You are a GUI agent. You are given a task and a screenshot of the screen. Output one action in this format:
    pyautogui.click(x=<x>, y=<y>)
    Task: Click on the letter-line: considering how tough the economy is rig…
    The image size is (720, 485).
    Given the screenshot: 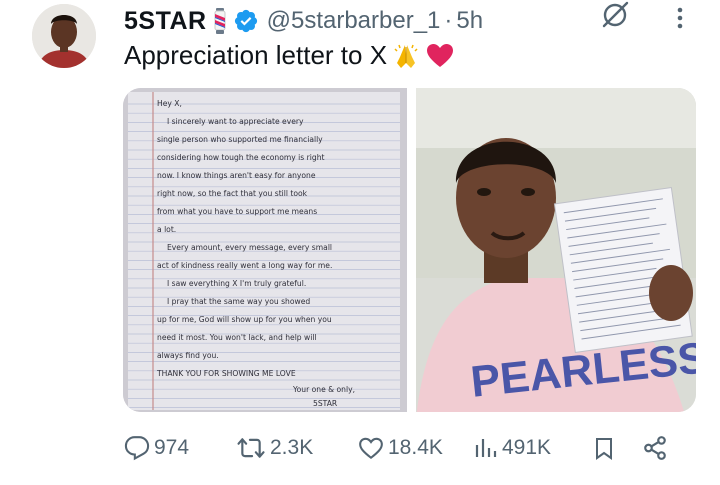 What is the action you would take?
    pyautogui.click(x=241, y=157)
    